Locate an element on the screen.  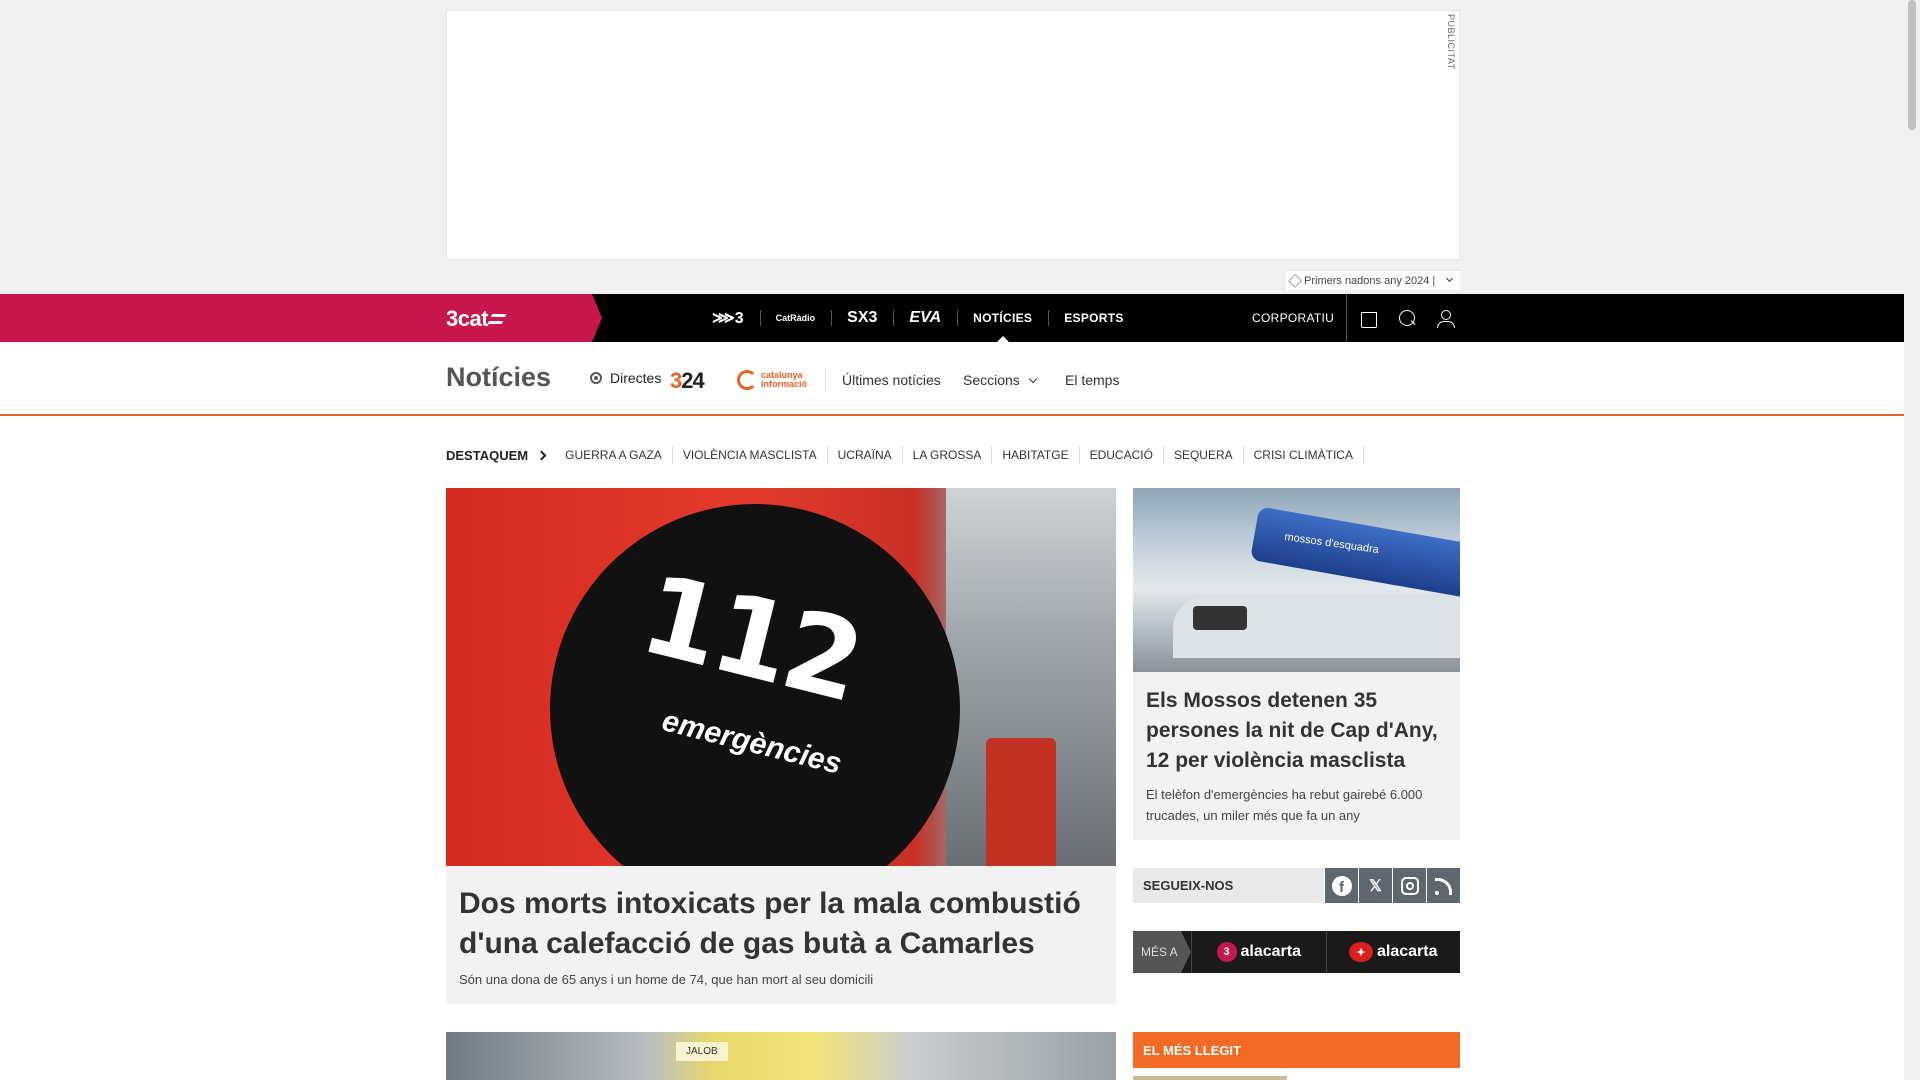
topic-tag: UCRAÏNA is located at coordinates (865, 455).